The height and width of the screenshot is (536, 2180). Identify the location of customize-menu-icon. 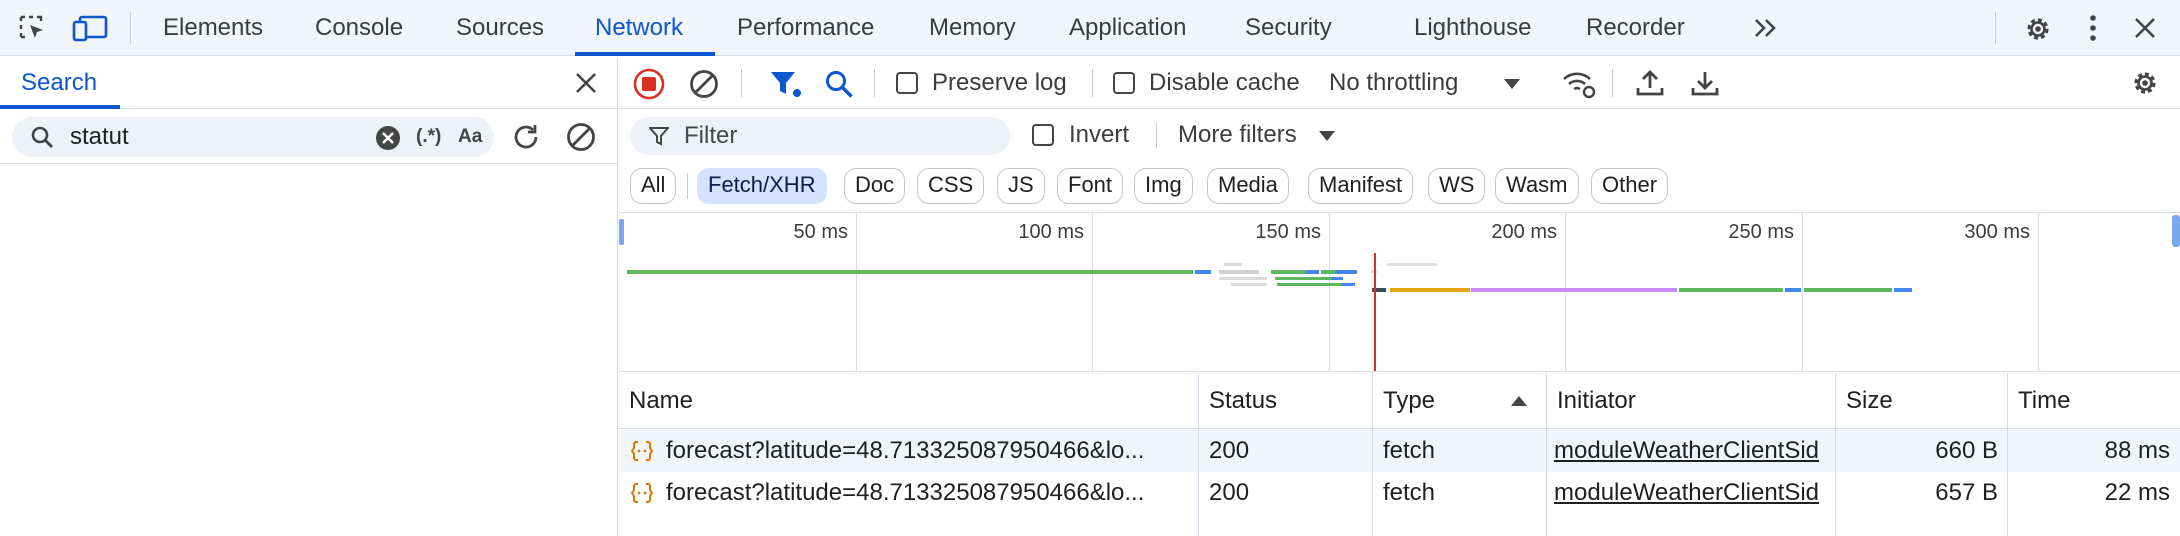
(2093, 28).